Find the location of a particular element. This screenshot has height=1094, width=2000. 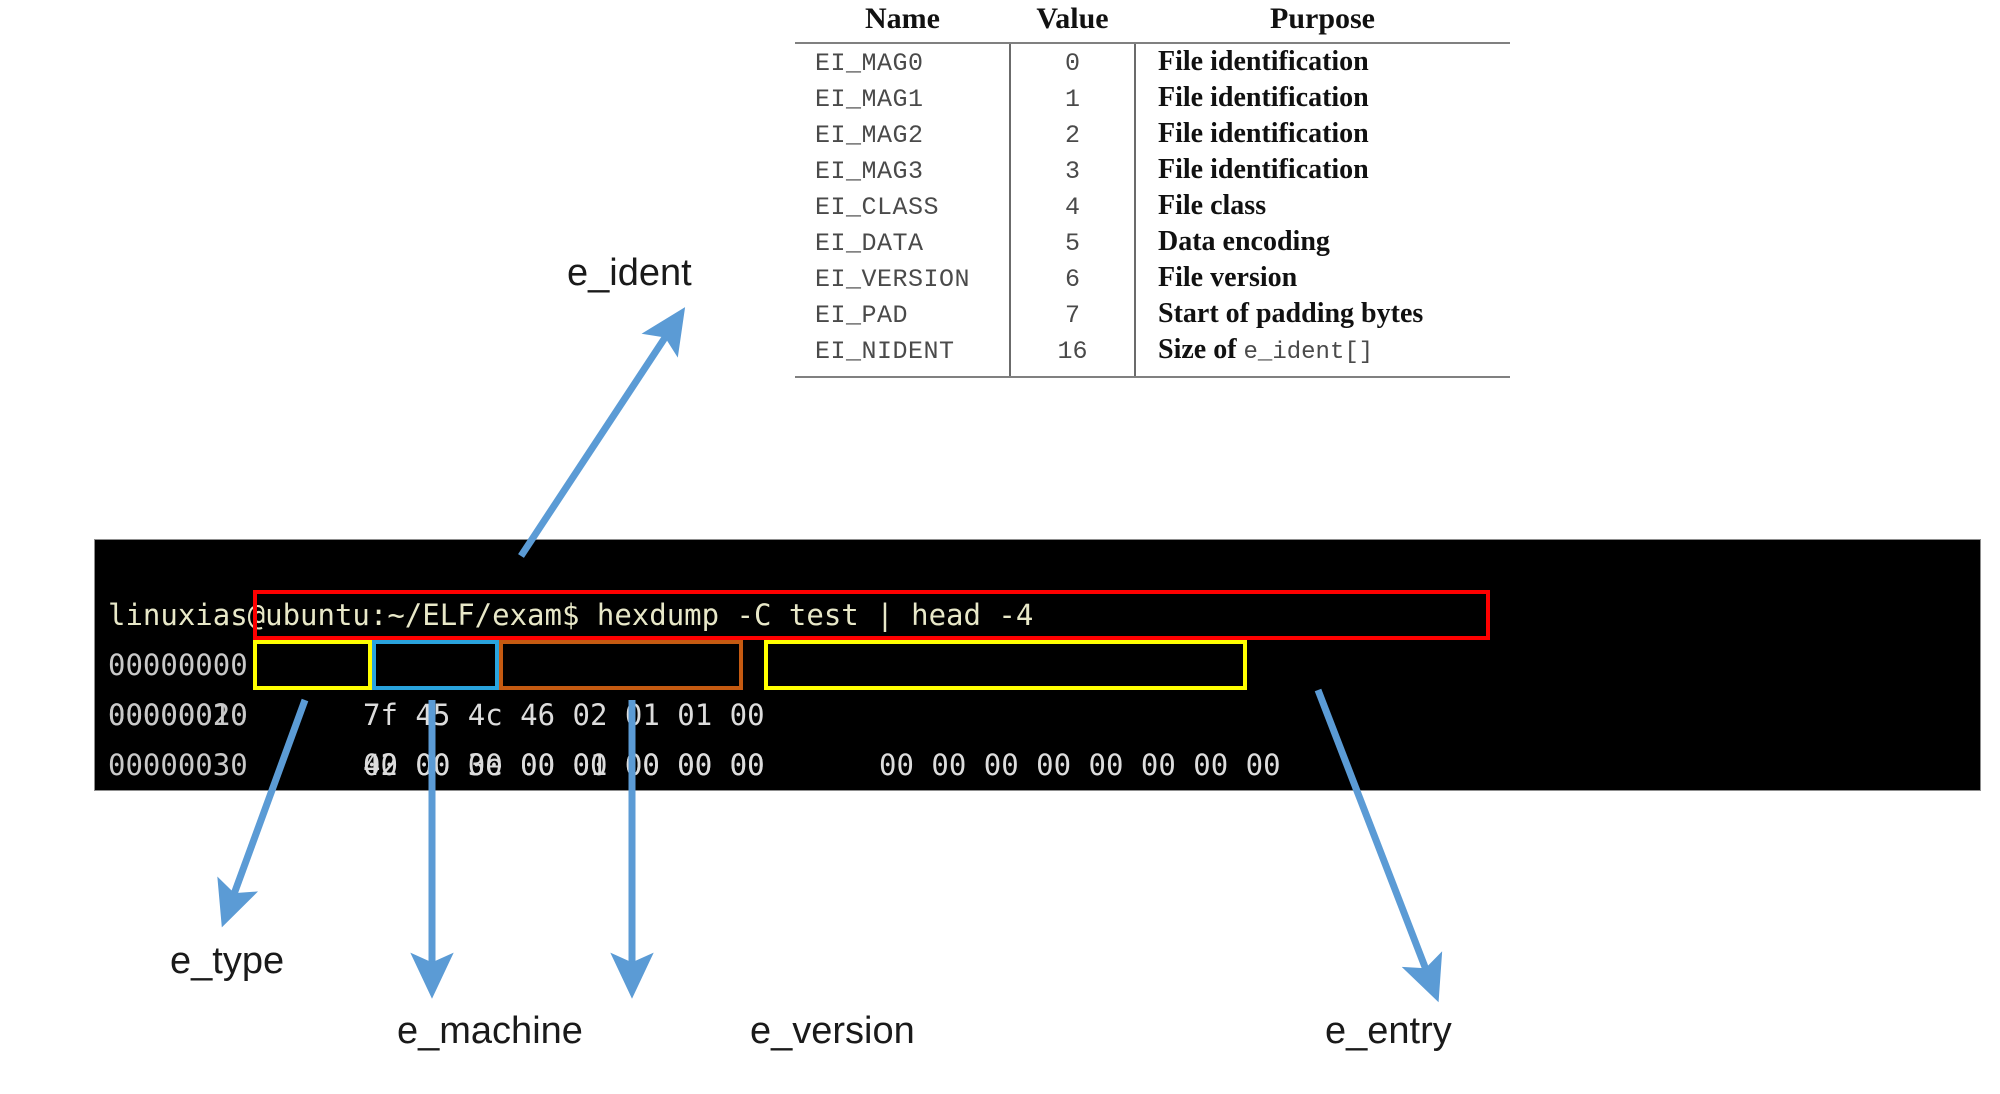

cell-purpose: Data encoding is located at coordinates (1322, 242).